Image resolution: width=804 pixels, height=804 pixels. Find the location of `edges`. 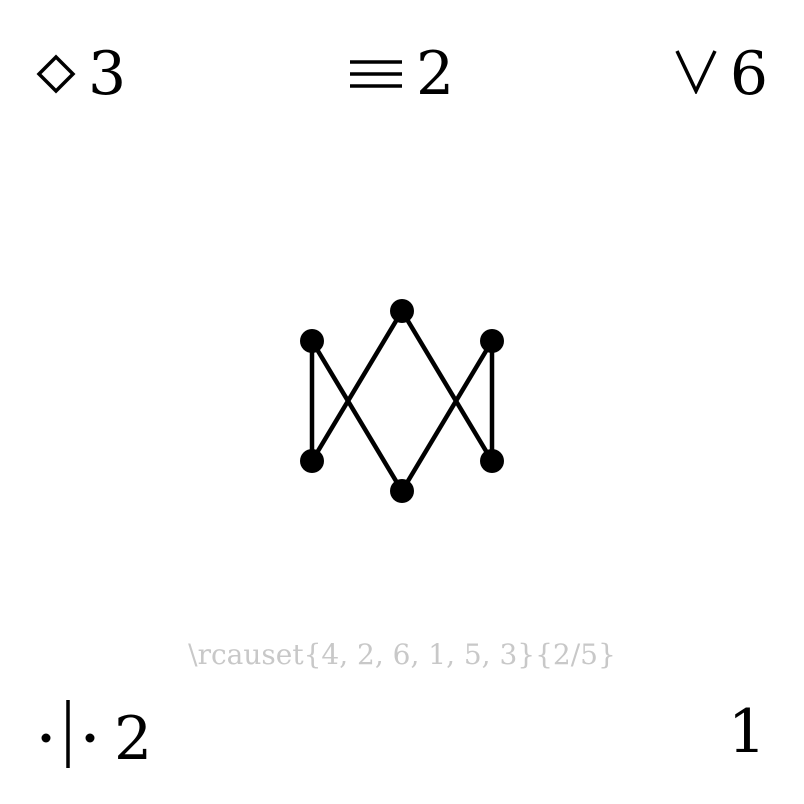

edges is located at coordinates (402, 401).